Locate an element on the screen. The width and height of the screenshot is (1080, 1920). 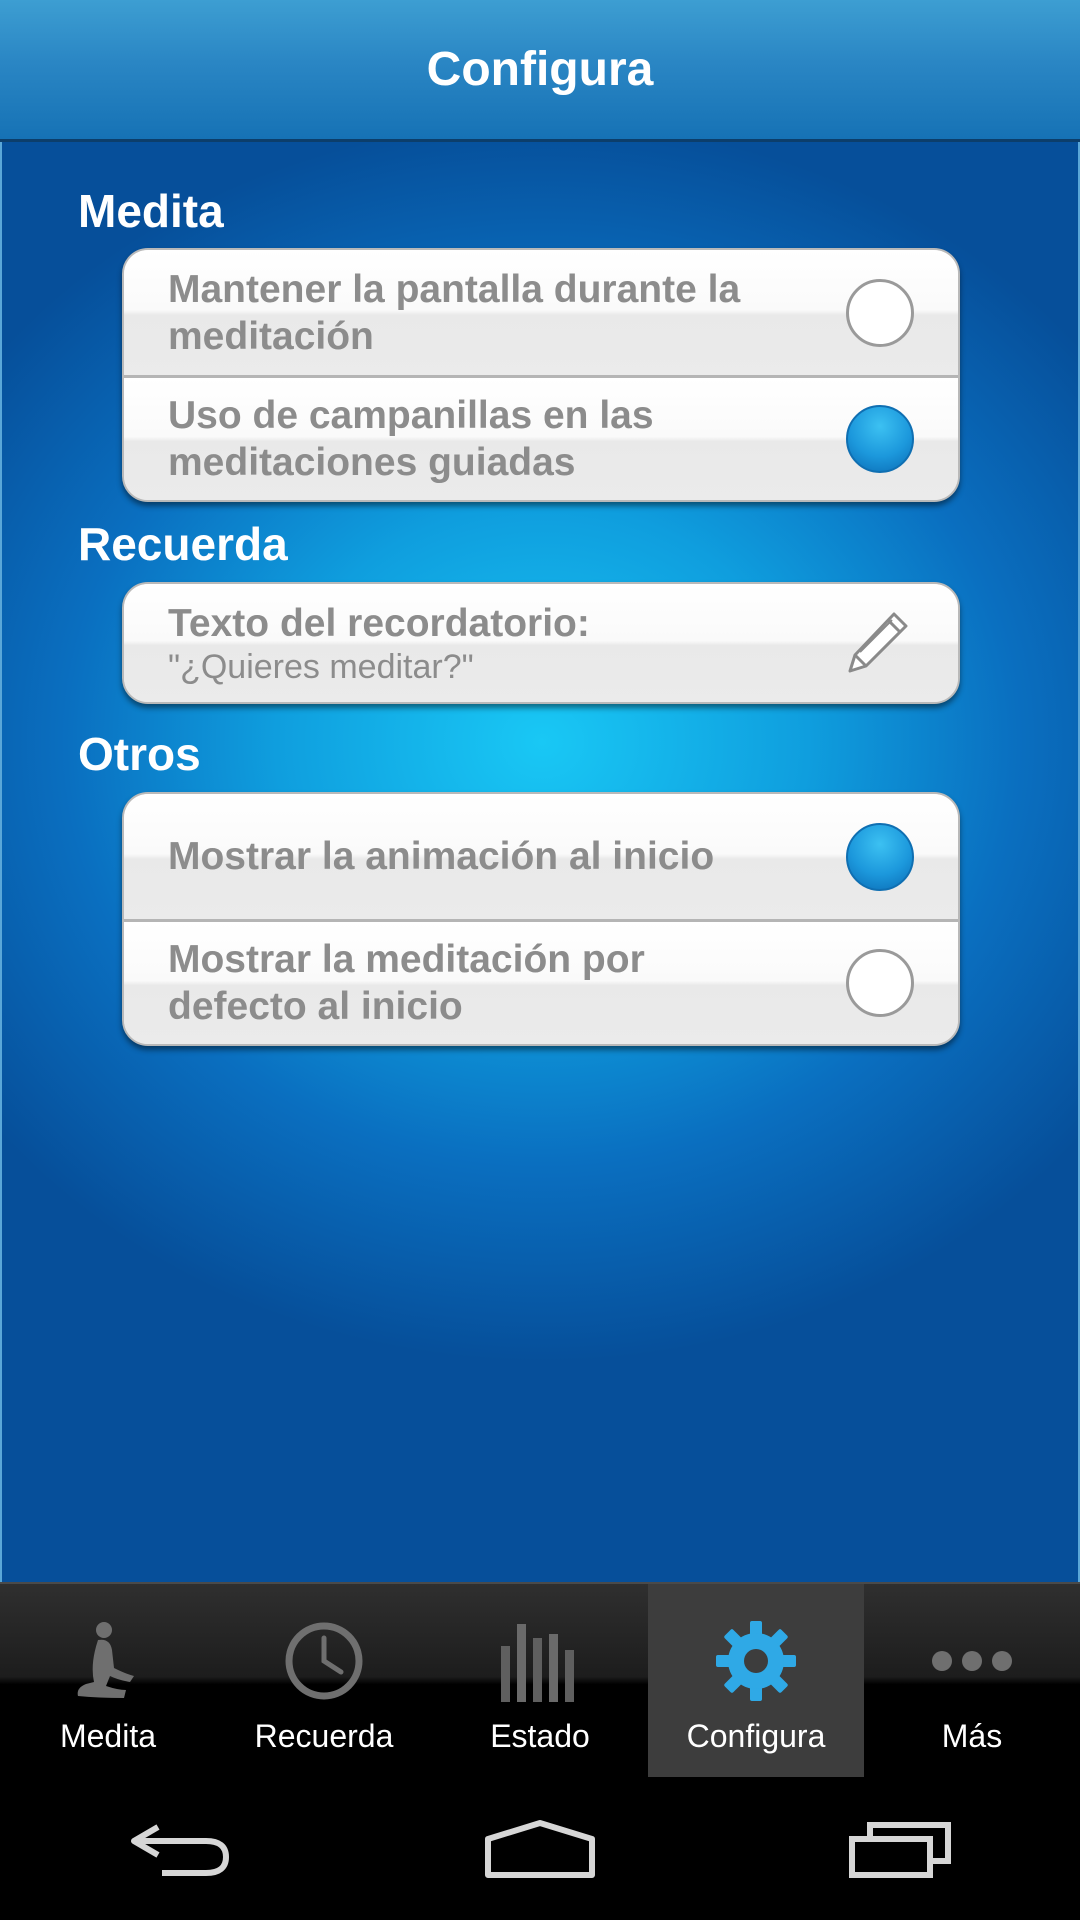
back-icon is located at coordinates (180, 1849).